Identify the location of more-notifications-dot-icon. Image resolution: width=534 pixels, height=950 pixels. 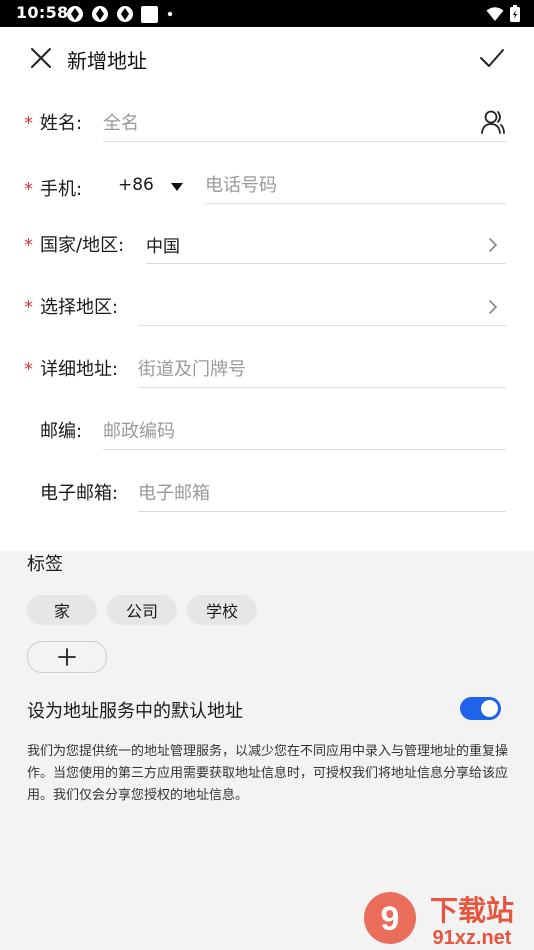
(170, 14).